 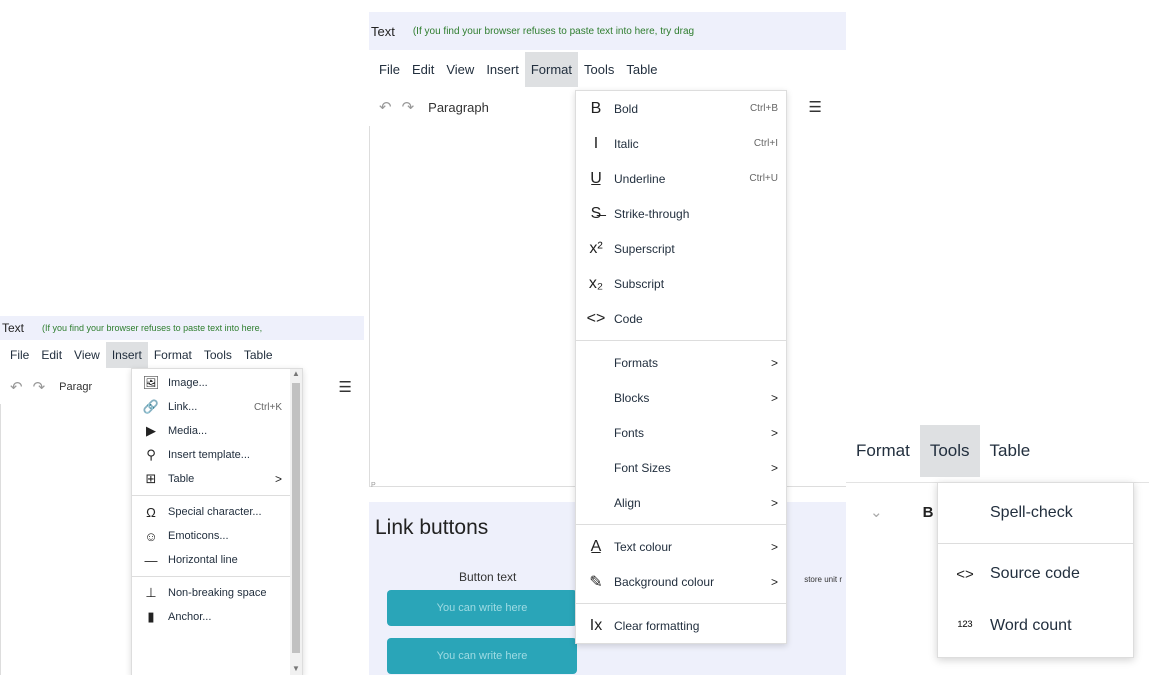 I want to click on nbsp-icon: ⊥, so click(x=151, y=592).